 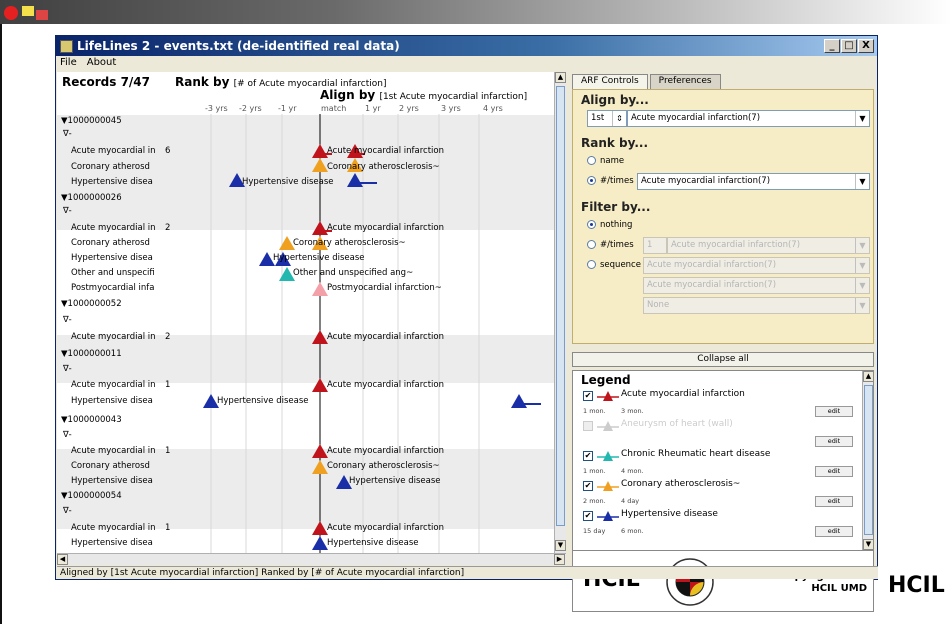 I want to click on legend-checkbox, so click(x=588, y=426).